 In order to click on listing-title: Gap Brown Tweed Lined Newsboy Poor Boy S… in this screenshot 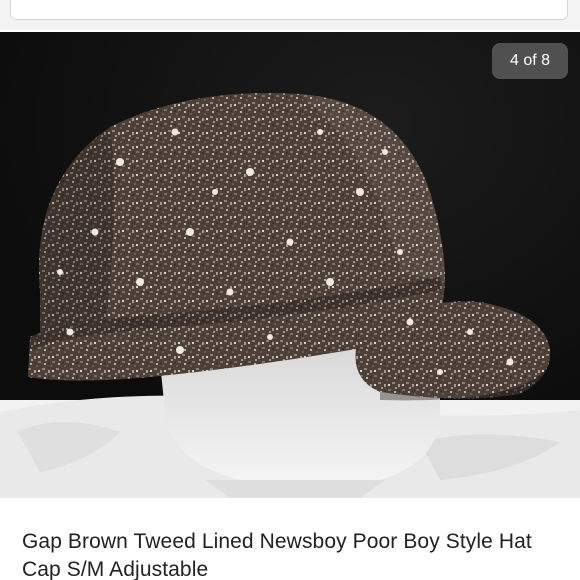, I will do `click(294, 554)`.